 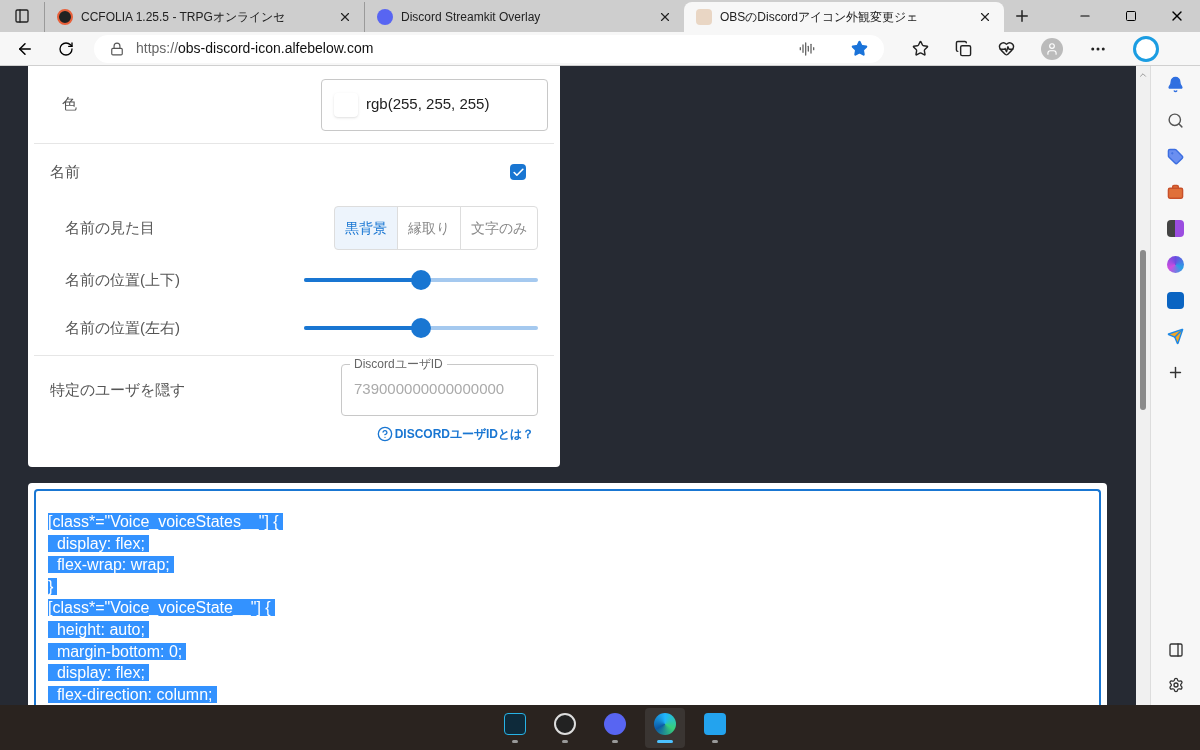 I want to click on toolbox-icon, so click(x=1175, y=192).